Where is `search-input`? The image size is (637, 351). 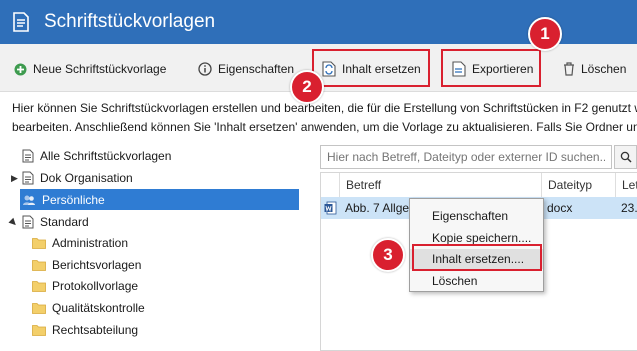 search-input is located at coordinates (466, 157).